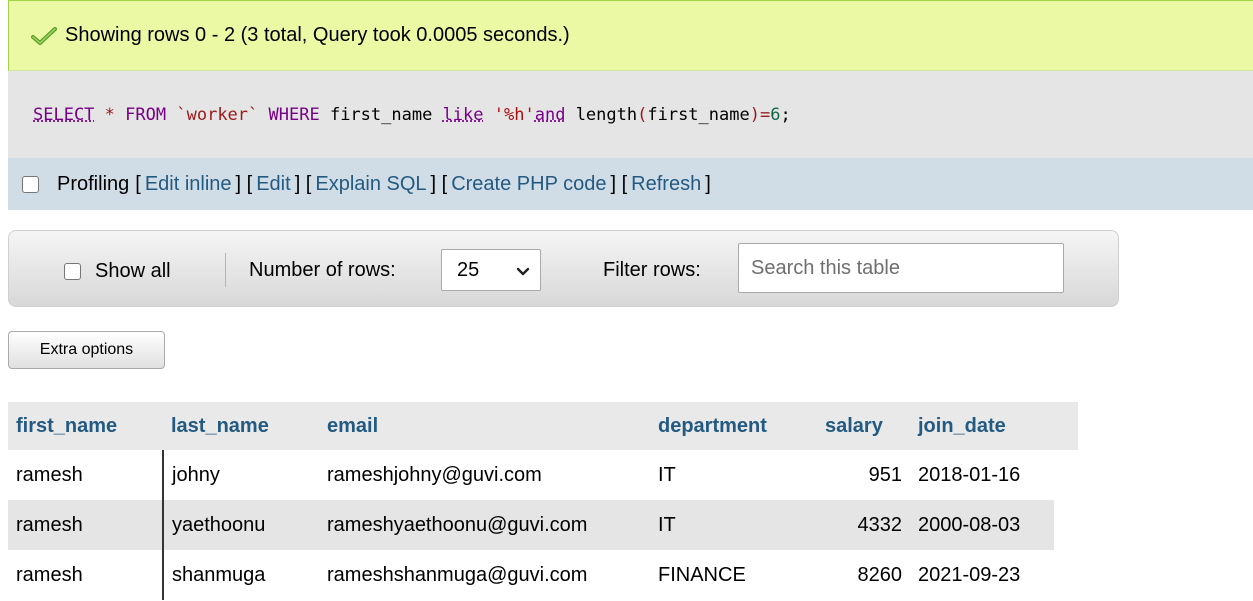 This screenshot has width=1253, height=601. I want to click on chevron-down-icon, so click(523, 273).